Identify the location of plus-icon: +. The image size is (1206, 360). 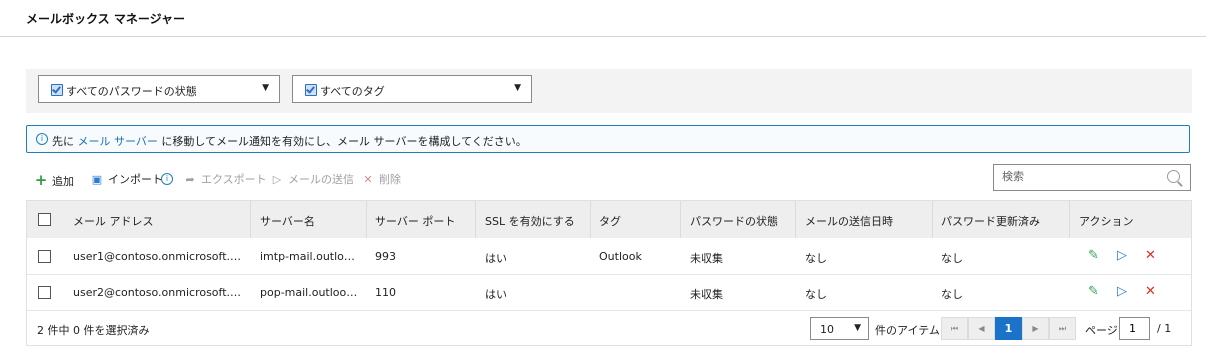
(41, 180).